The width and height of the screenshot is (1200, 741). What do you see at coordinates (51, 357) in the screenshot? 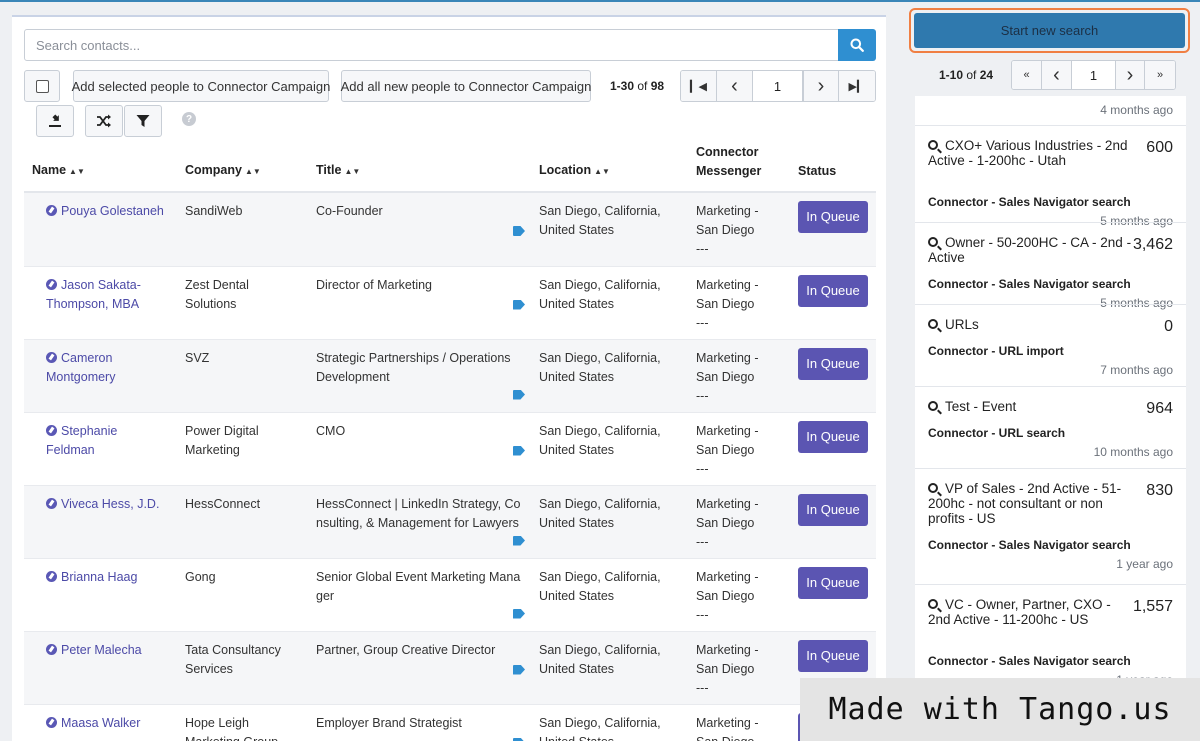
I see `compass-icon` at bounding box center [51, 357].